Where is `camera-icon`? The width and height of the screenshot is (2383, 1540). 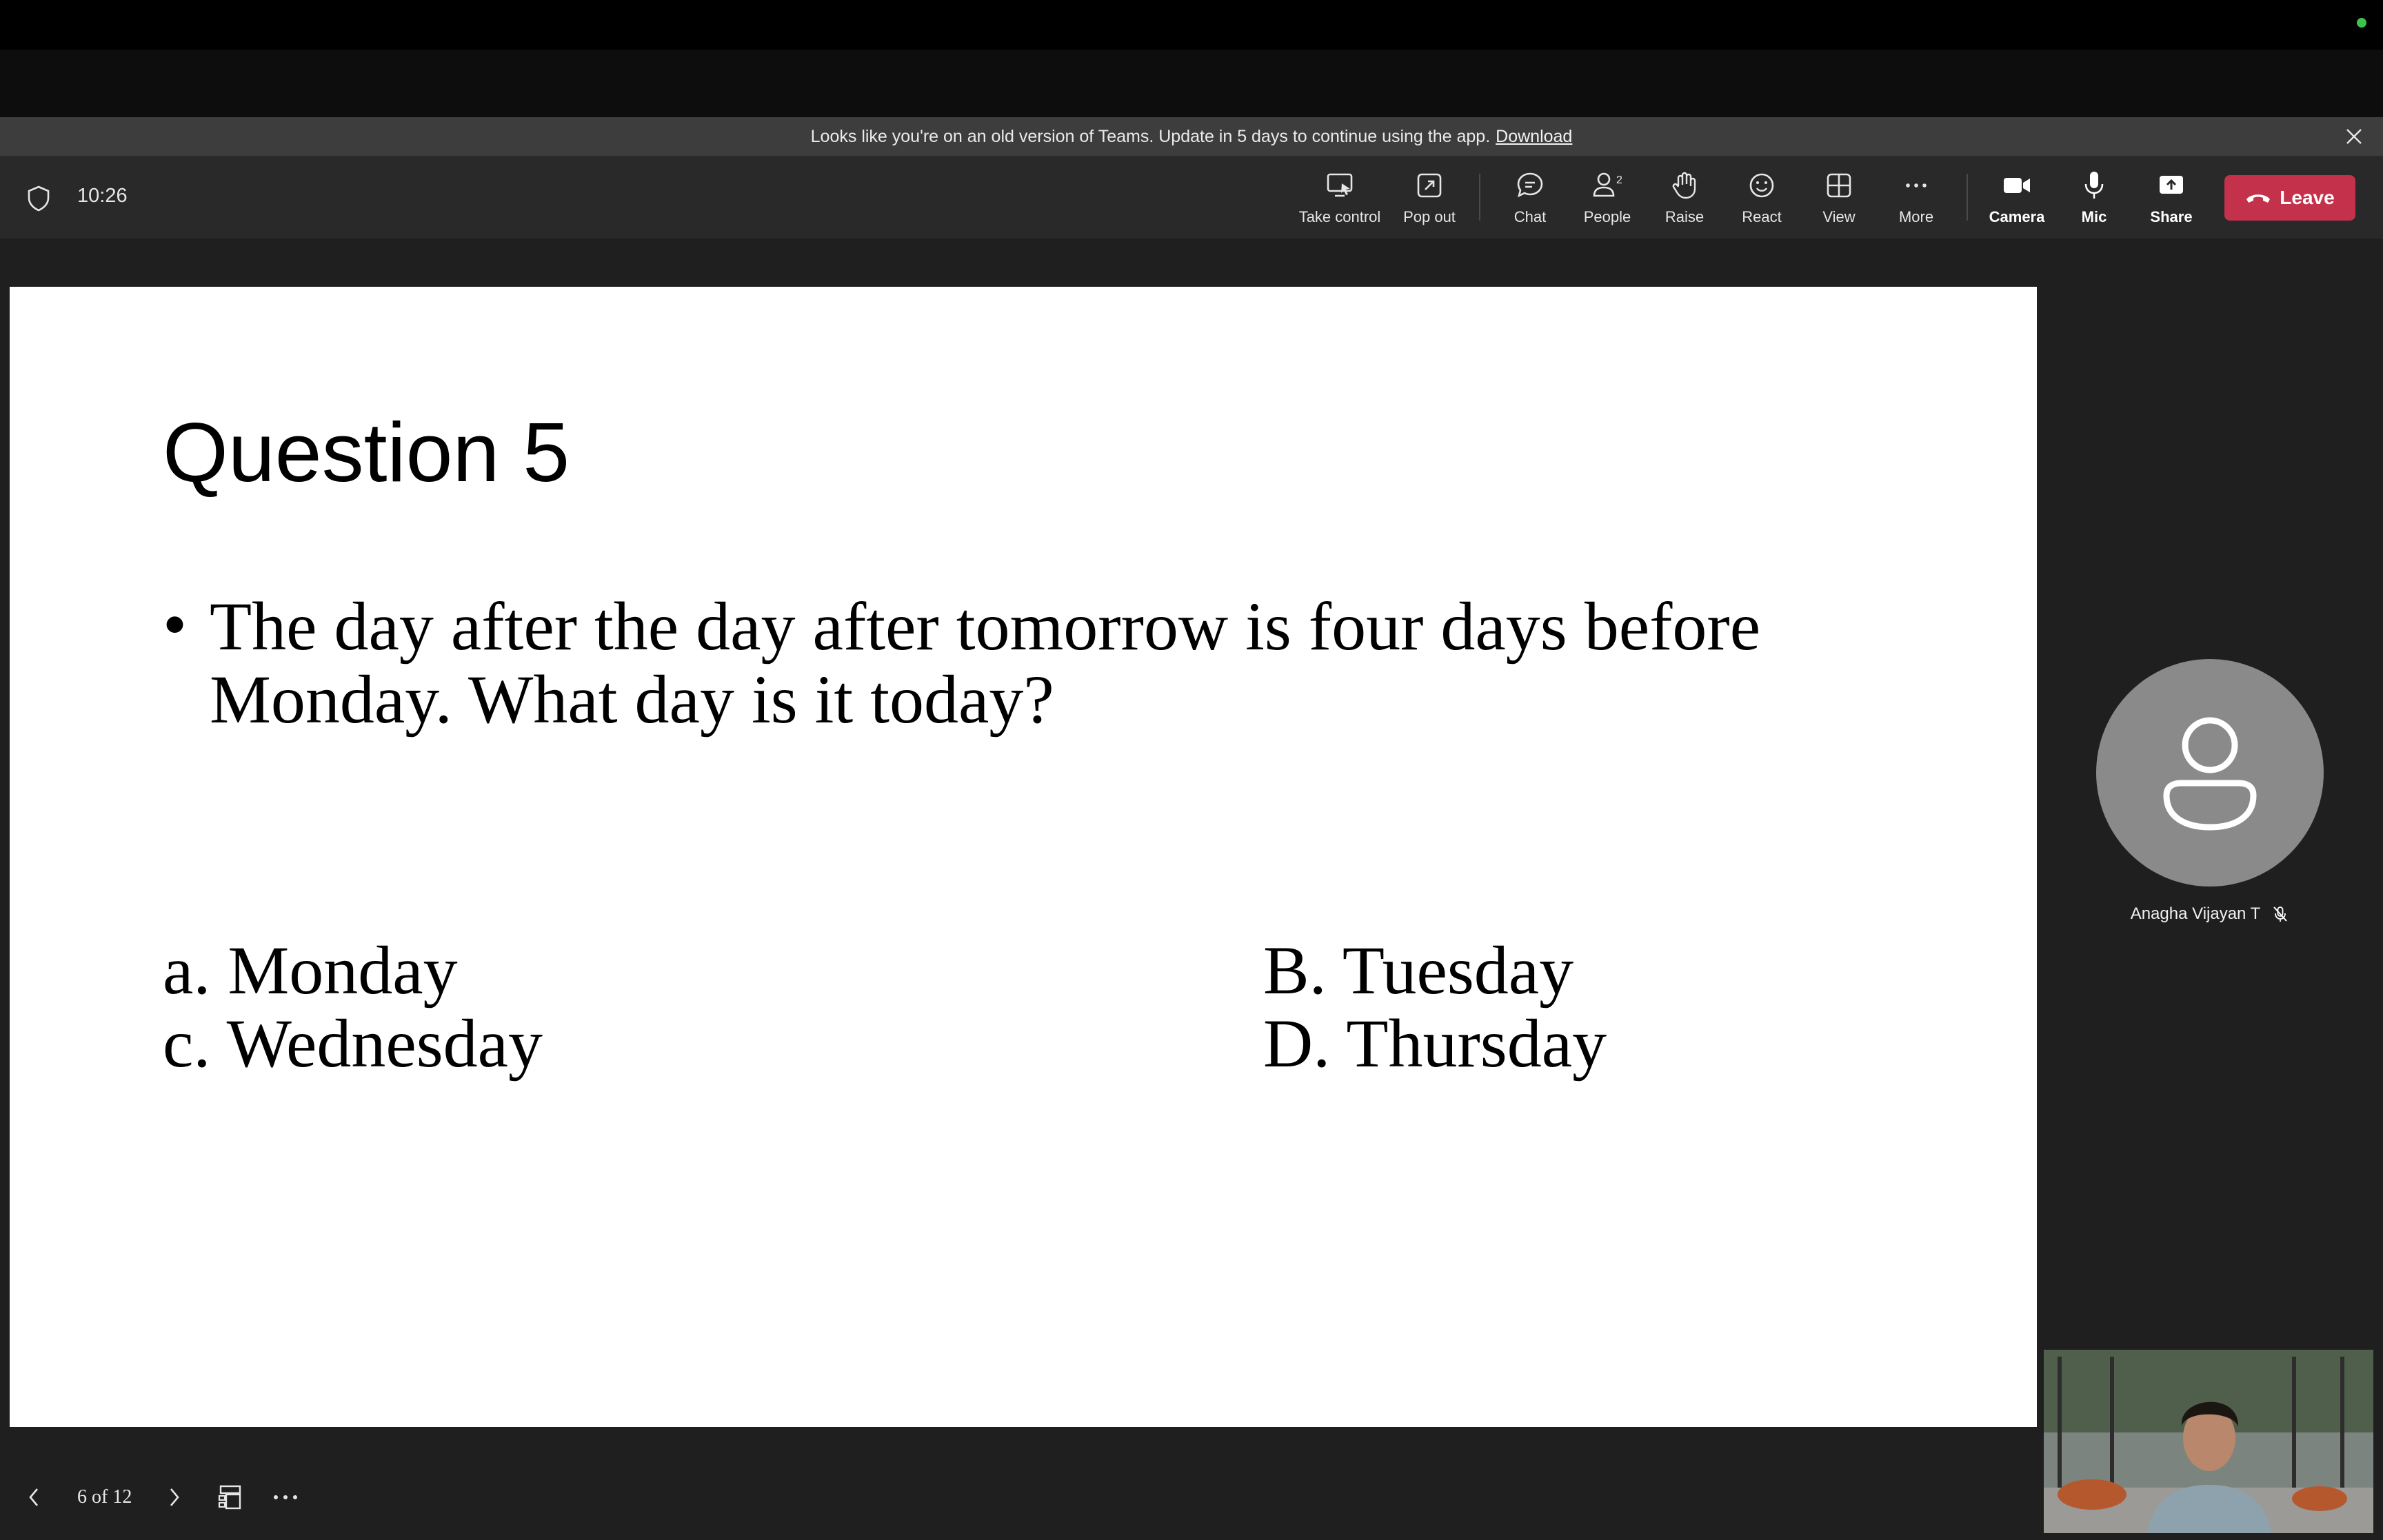 camera-icon is located at coordinates (2017, 186).